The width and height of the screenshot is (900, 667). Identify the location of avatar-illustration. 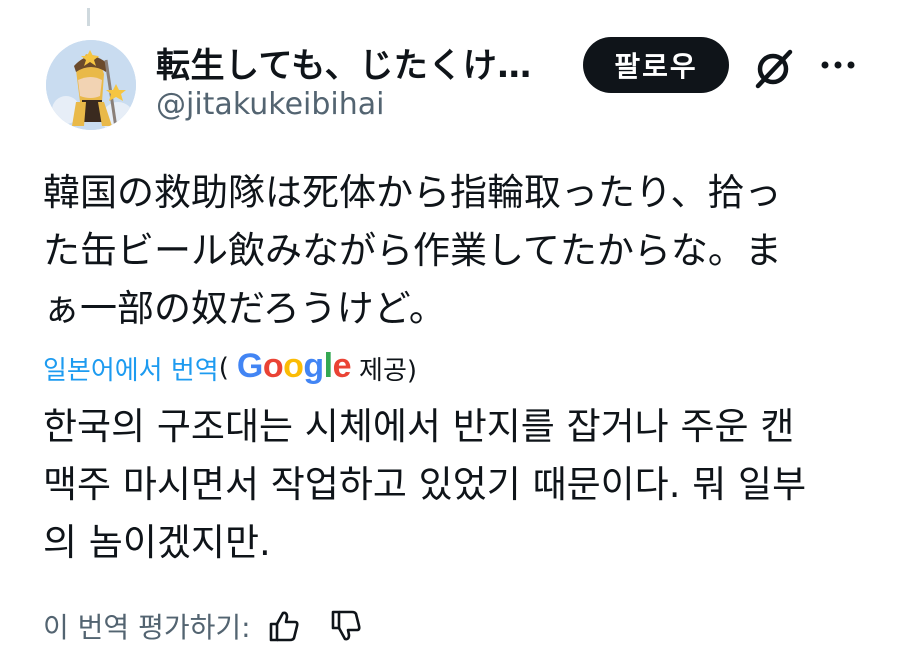
(91, 85).